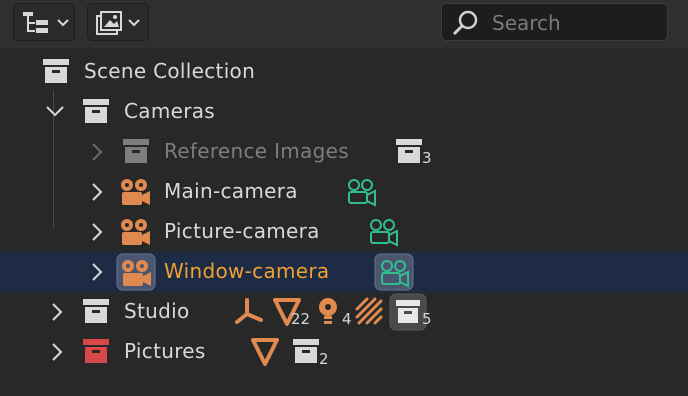 This screenshot has width=688, height=396. Describe the element at coordinates (242, 231) in the screenshot. I see `picture-camera-label: Picture-camera` at that location.